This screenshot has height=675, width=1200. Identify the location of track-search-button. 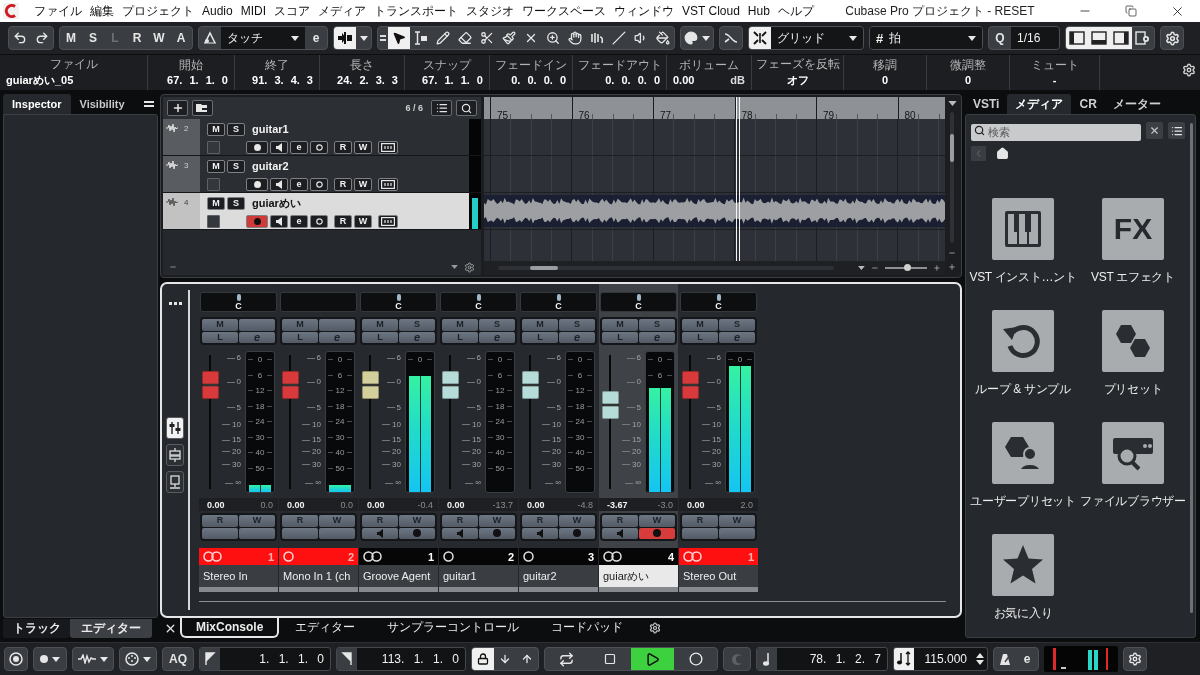
(466, 108).